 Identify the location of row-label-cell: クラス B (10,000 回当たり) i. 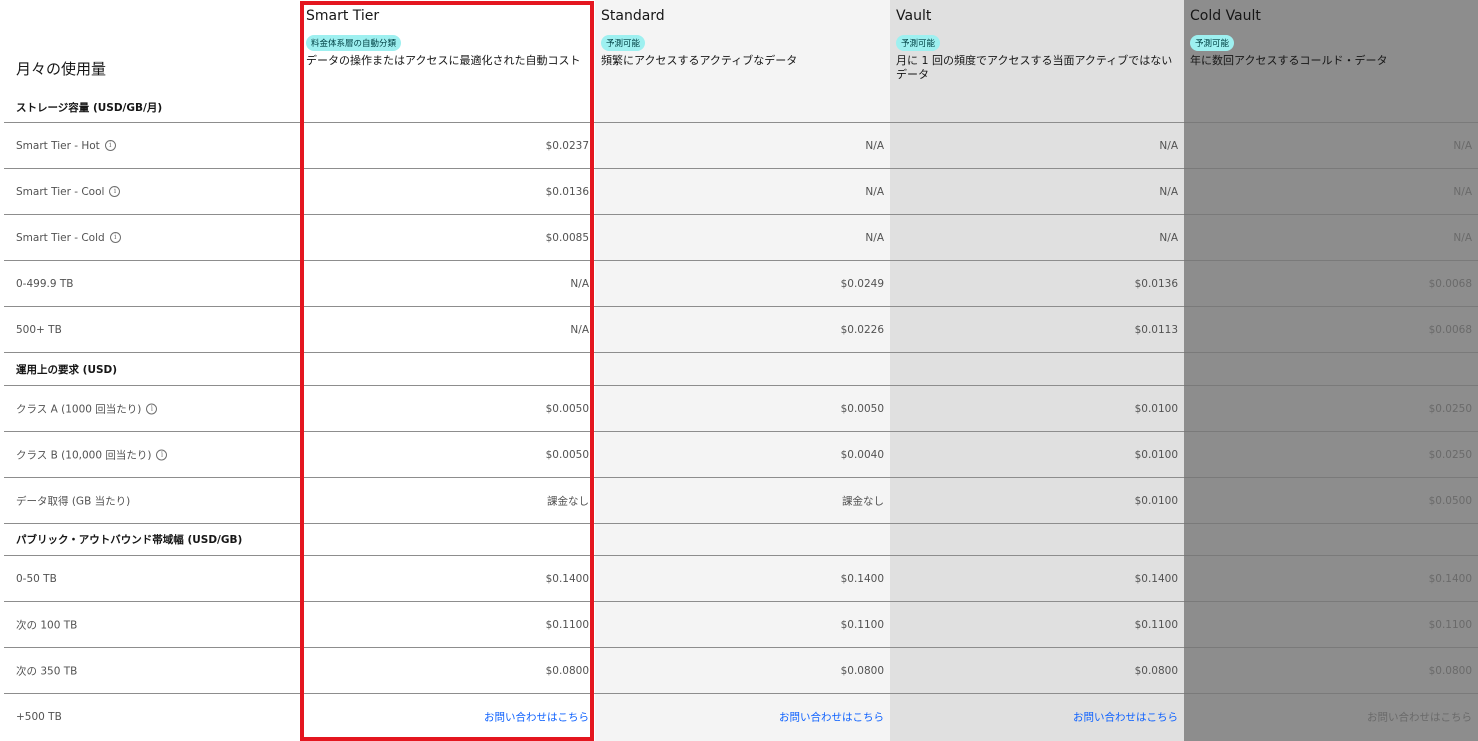
(152, 454).